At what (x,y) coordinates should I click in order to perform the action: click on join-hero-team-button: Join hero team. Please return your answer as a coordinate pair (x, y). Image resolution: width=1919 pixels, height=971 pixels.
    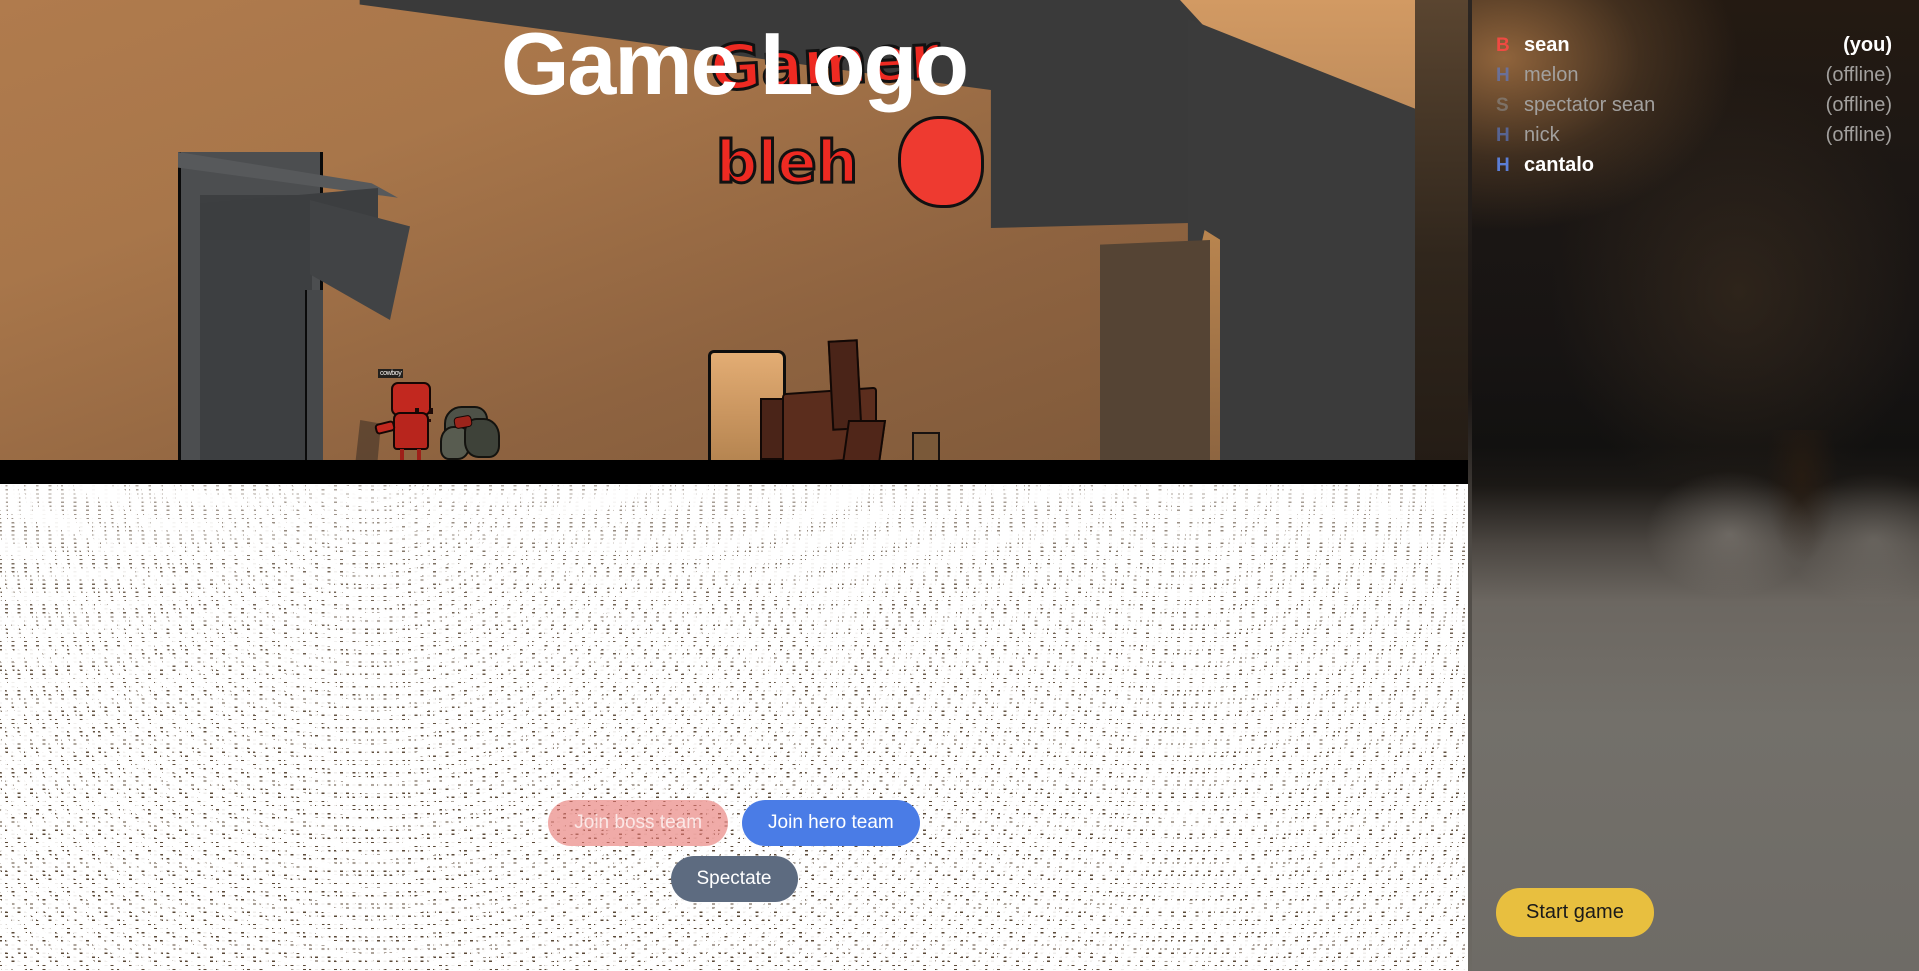
    Looking at the image, I should click on (831, 823).